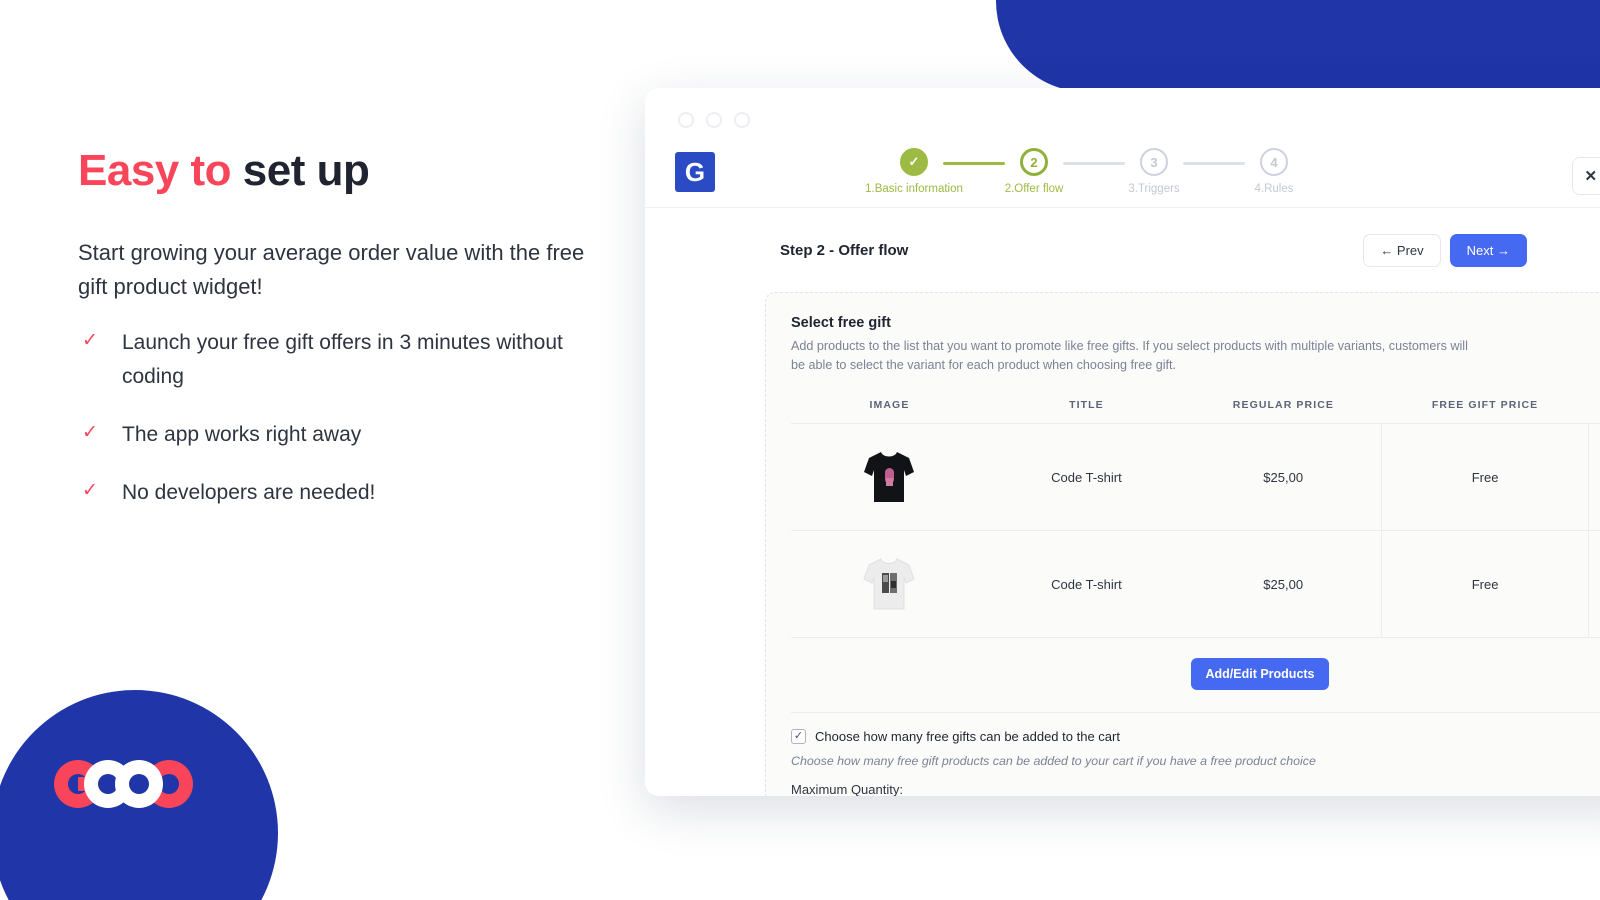  Describe the element at coordinates (914, 162) in the screenshot. I see `step-number-badge: ✓` at that location.